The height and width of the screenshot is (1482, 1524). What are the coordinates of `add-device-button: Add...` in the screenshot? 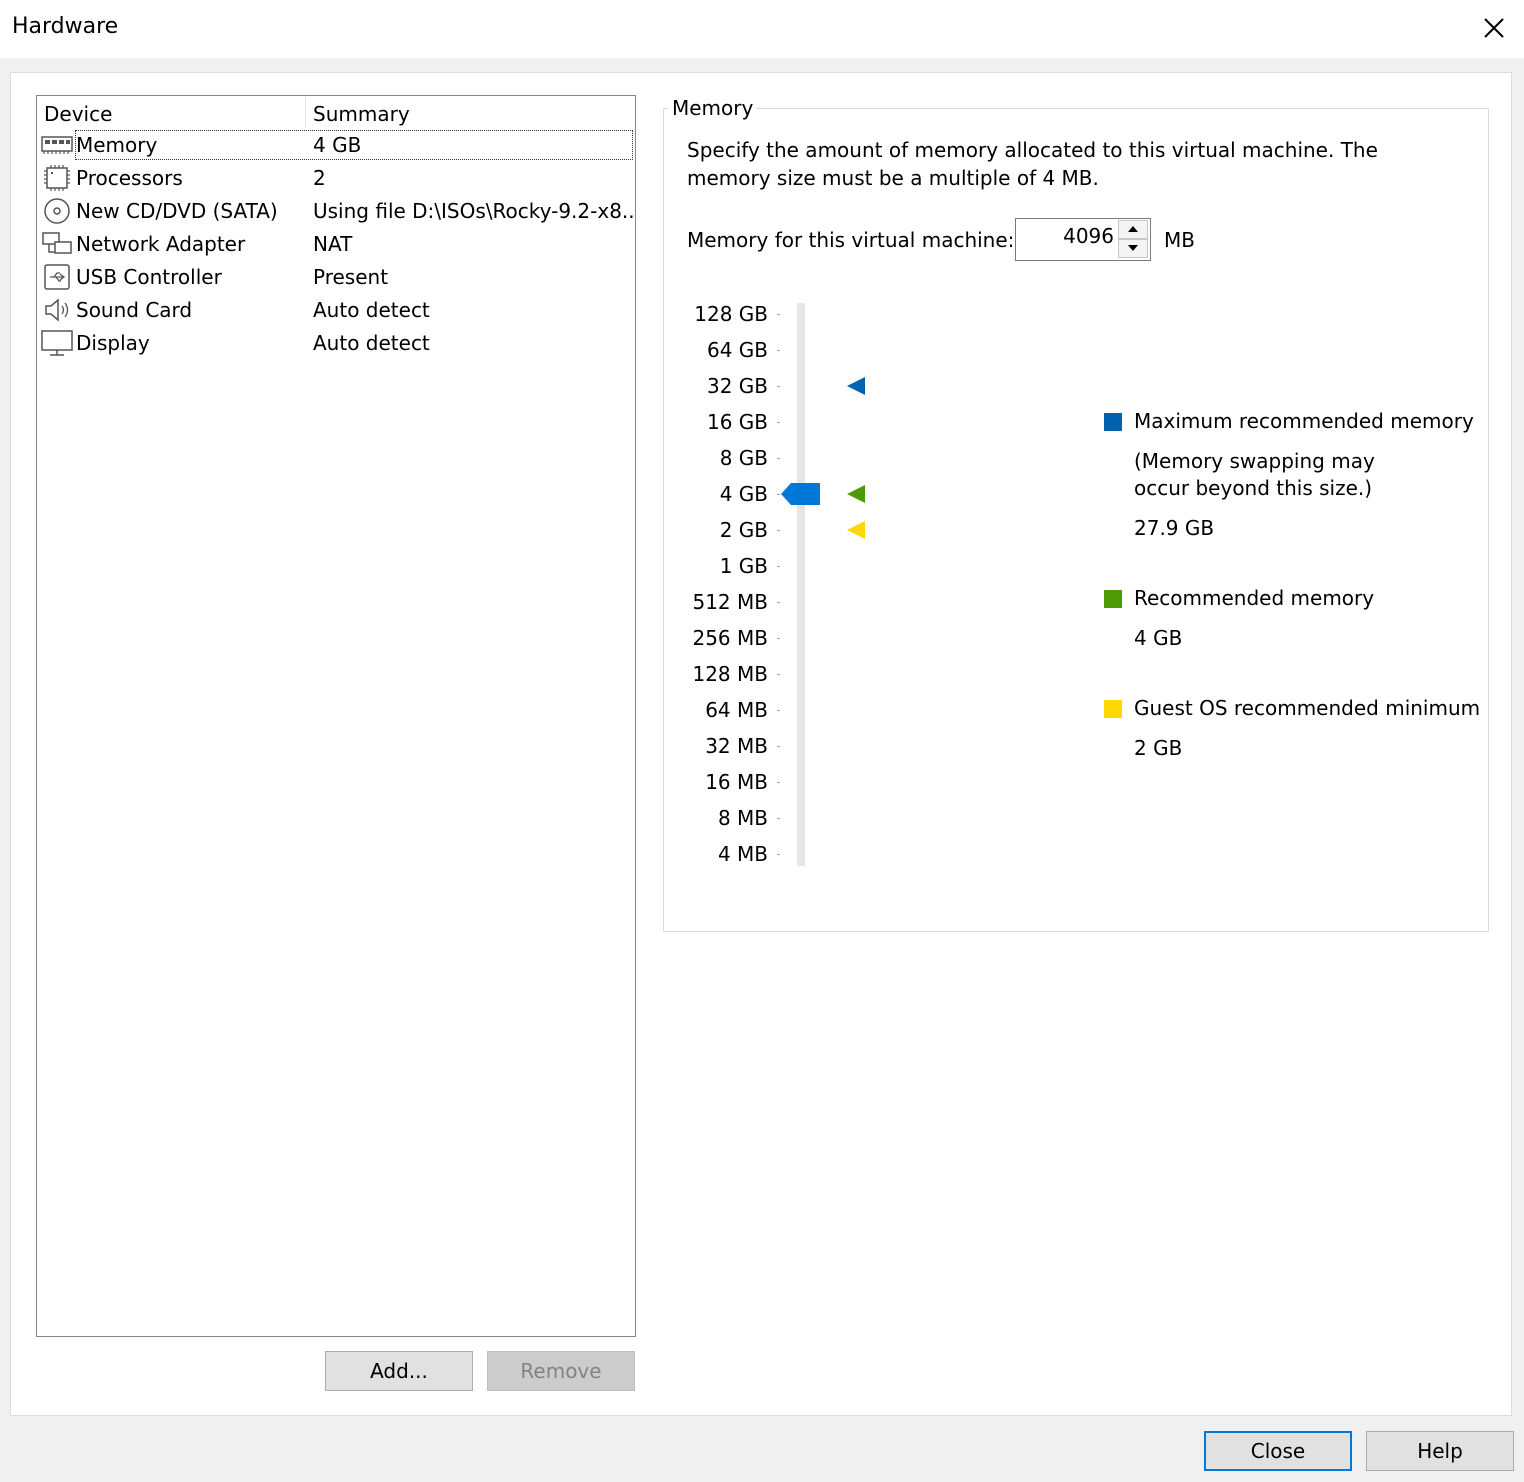 It's located at (399, 1371).